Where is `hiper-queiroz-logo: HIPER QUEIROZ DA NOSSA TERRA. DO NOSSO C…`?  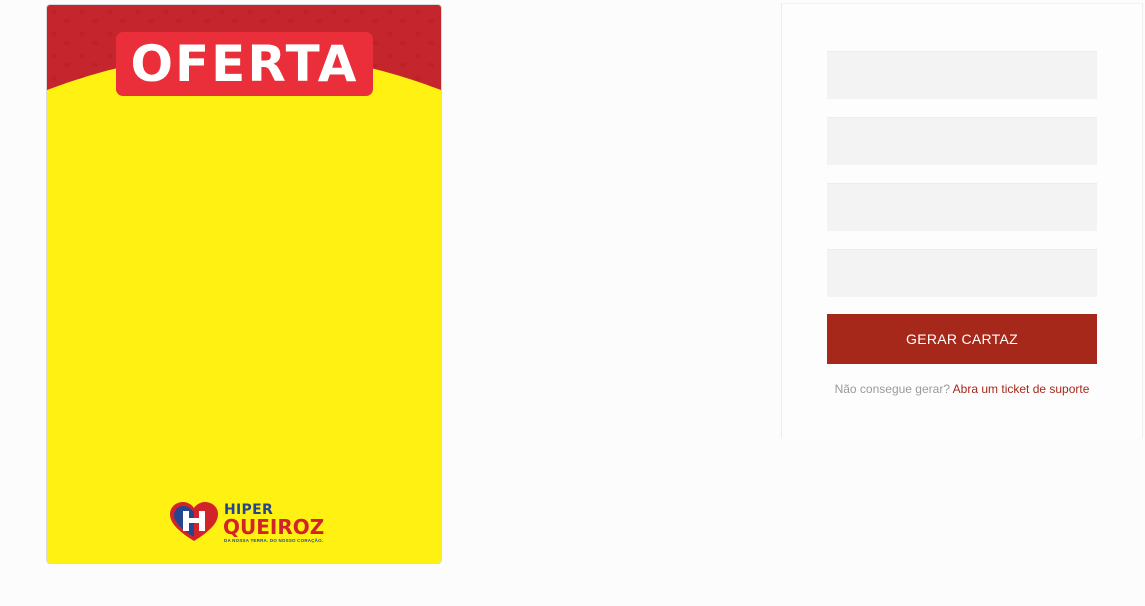
hiper-queiroz-logo: HIPER QUEIROZ DA NOSSA TERRA. DO NOSSO C… is located at coordinates (248, 522).